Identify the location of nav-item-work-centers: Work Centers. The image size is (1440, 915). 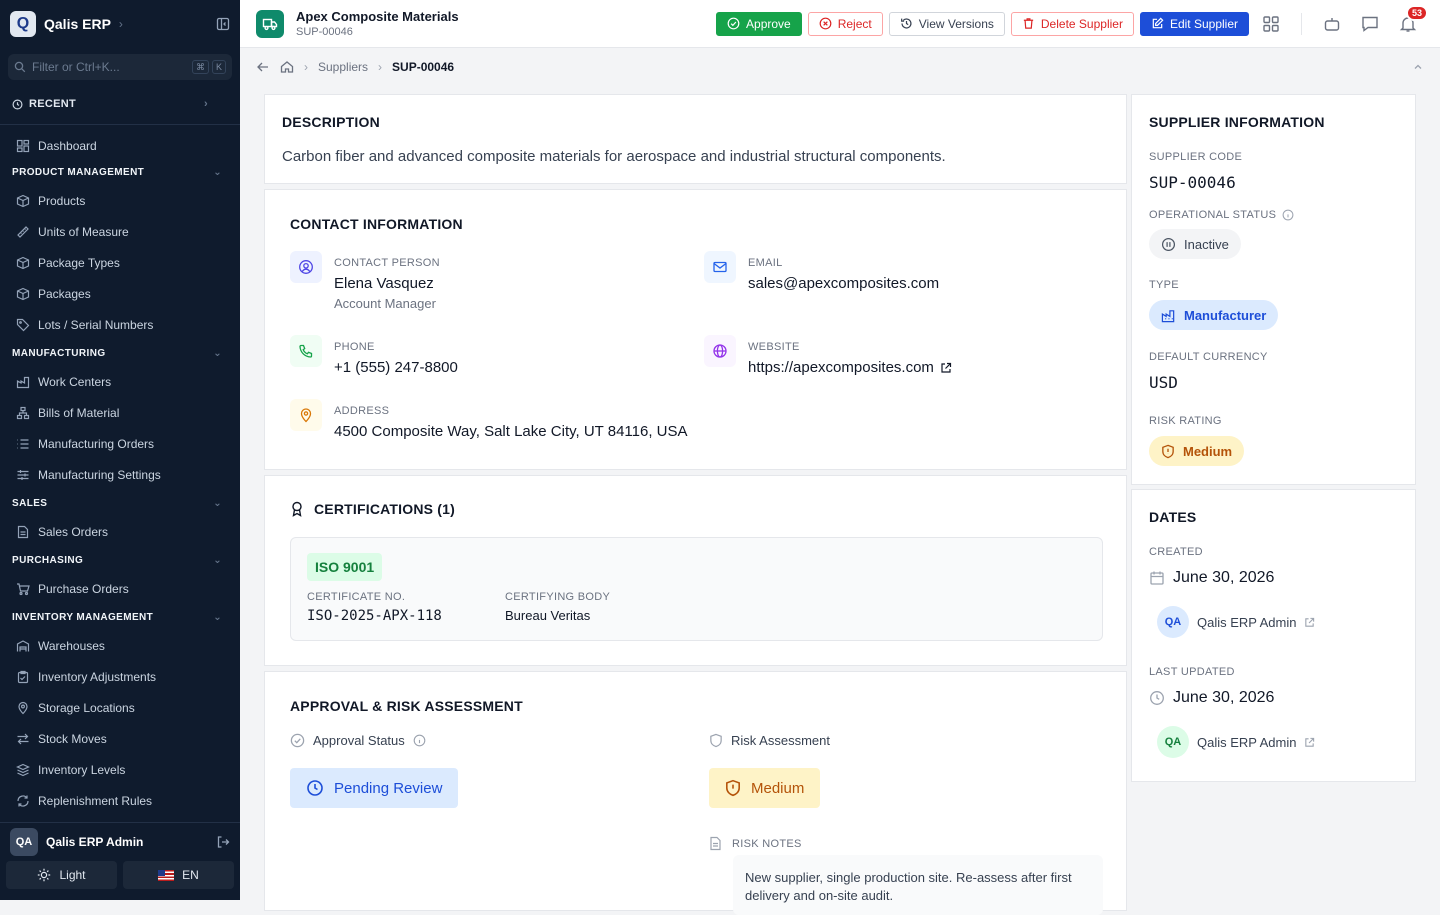
(120, 381).